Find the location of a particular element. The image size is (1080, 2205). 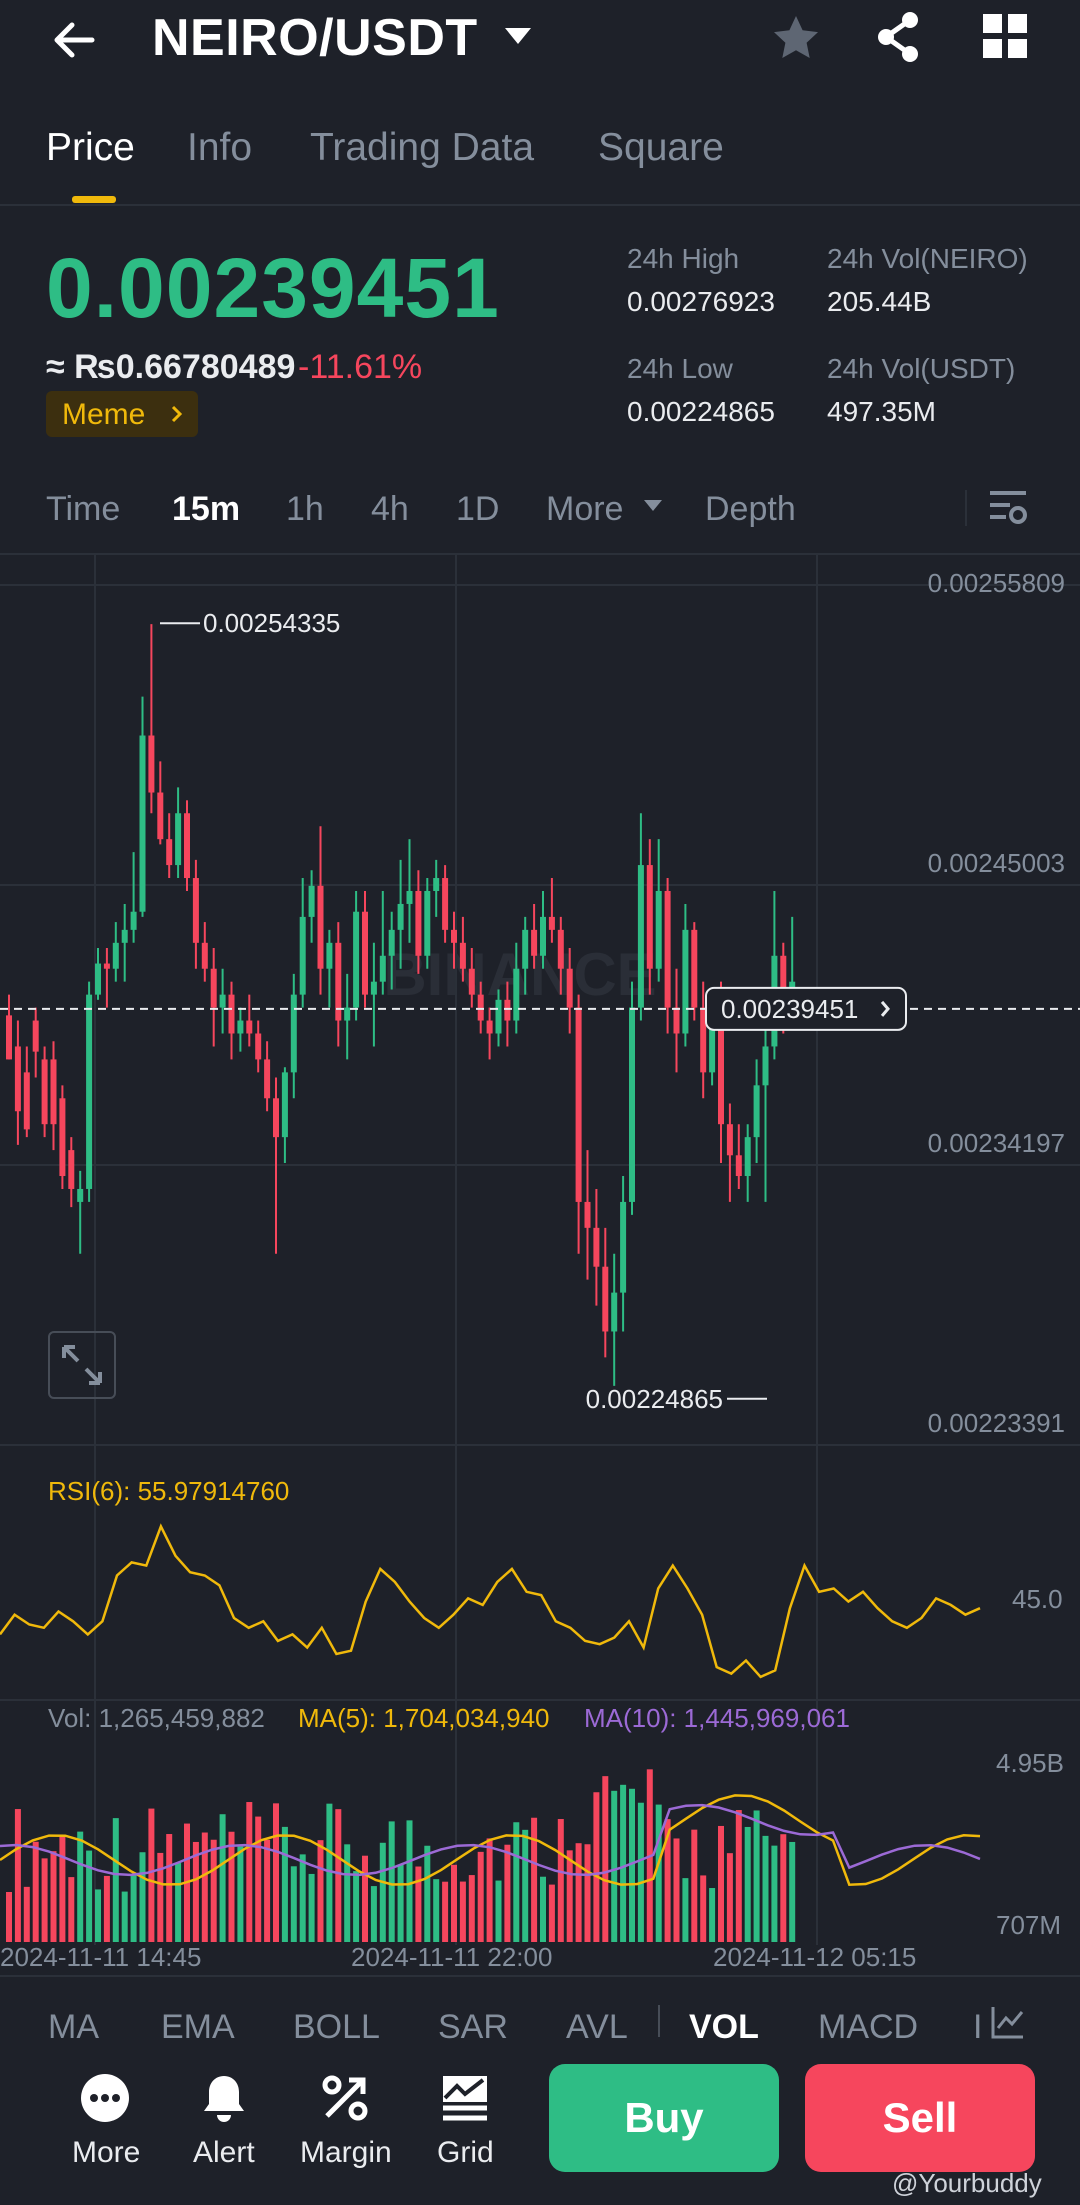

interval-1h: 1h is located at coordinates (305, 509).